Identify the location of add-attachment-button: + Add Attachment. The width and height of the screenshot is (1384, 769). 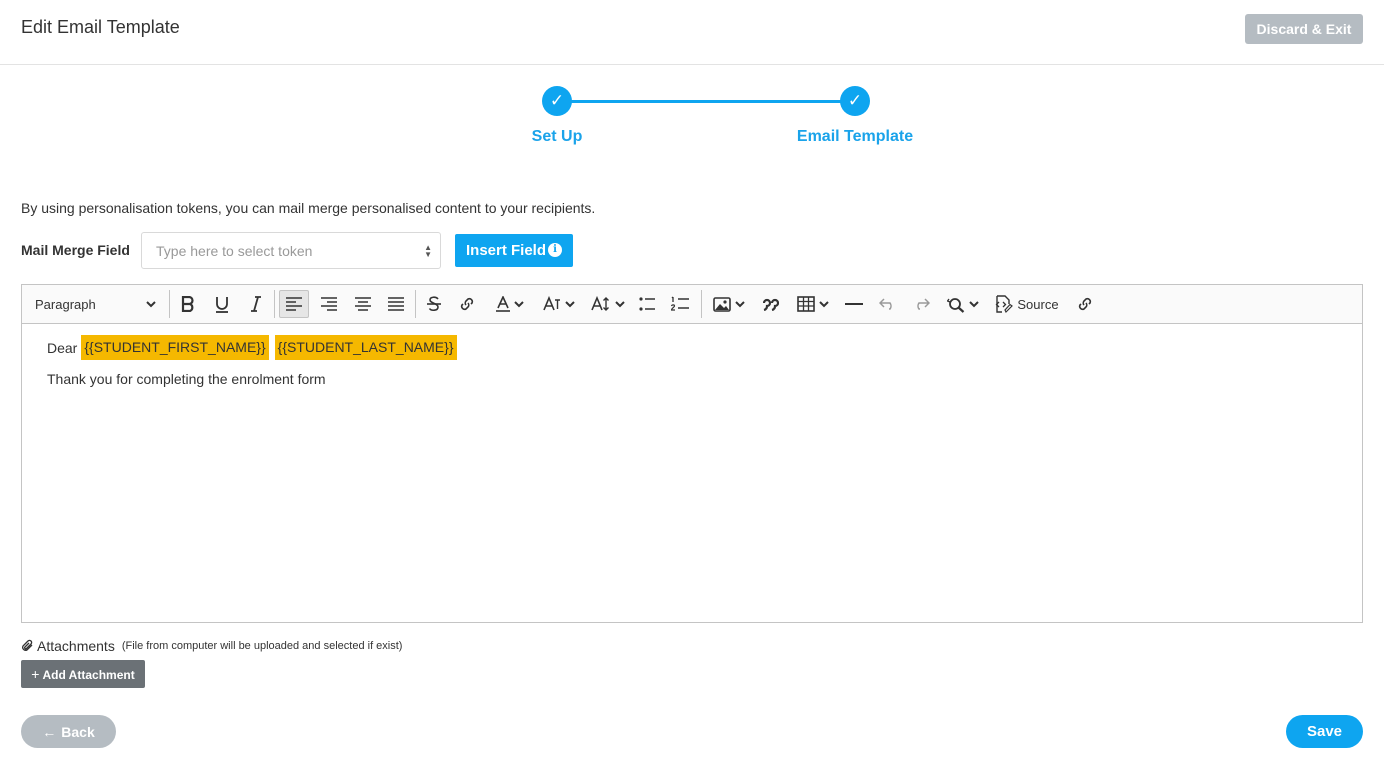
(83, 674).